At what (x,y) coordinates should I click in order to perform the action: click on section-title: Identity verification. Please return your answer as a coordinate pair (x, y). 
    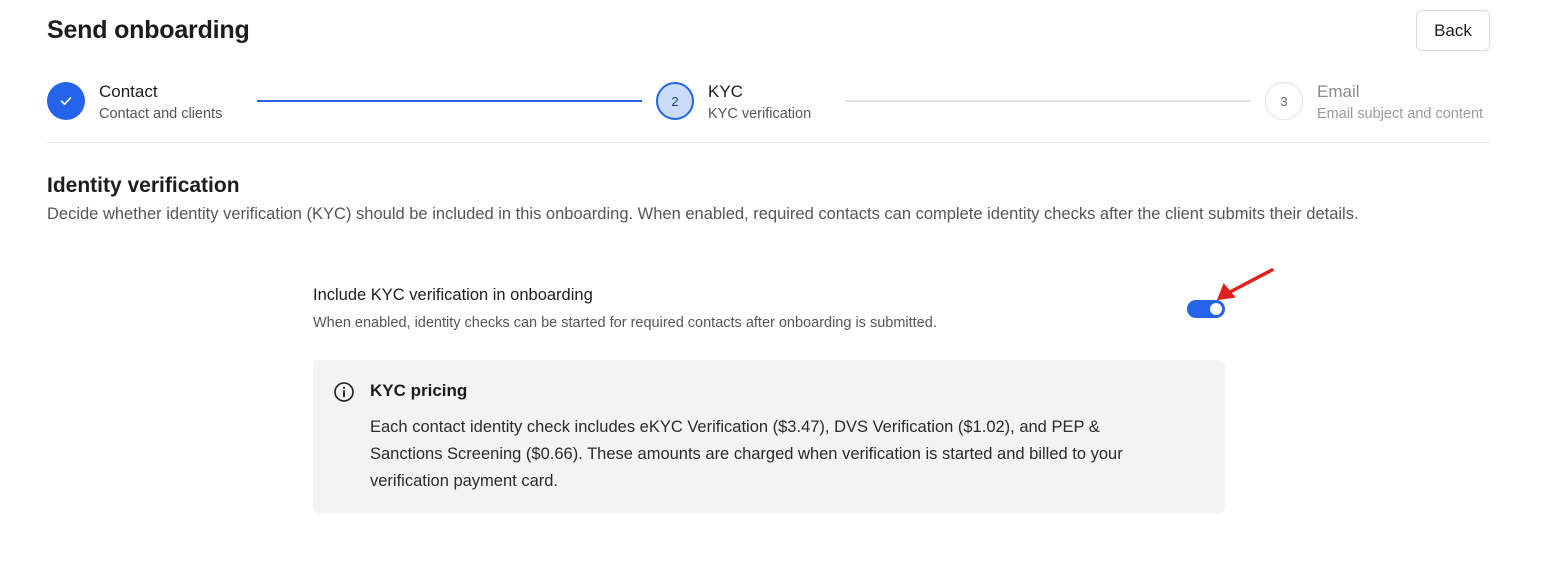
    Looking at the image, I should click on (143, 185).